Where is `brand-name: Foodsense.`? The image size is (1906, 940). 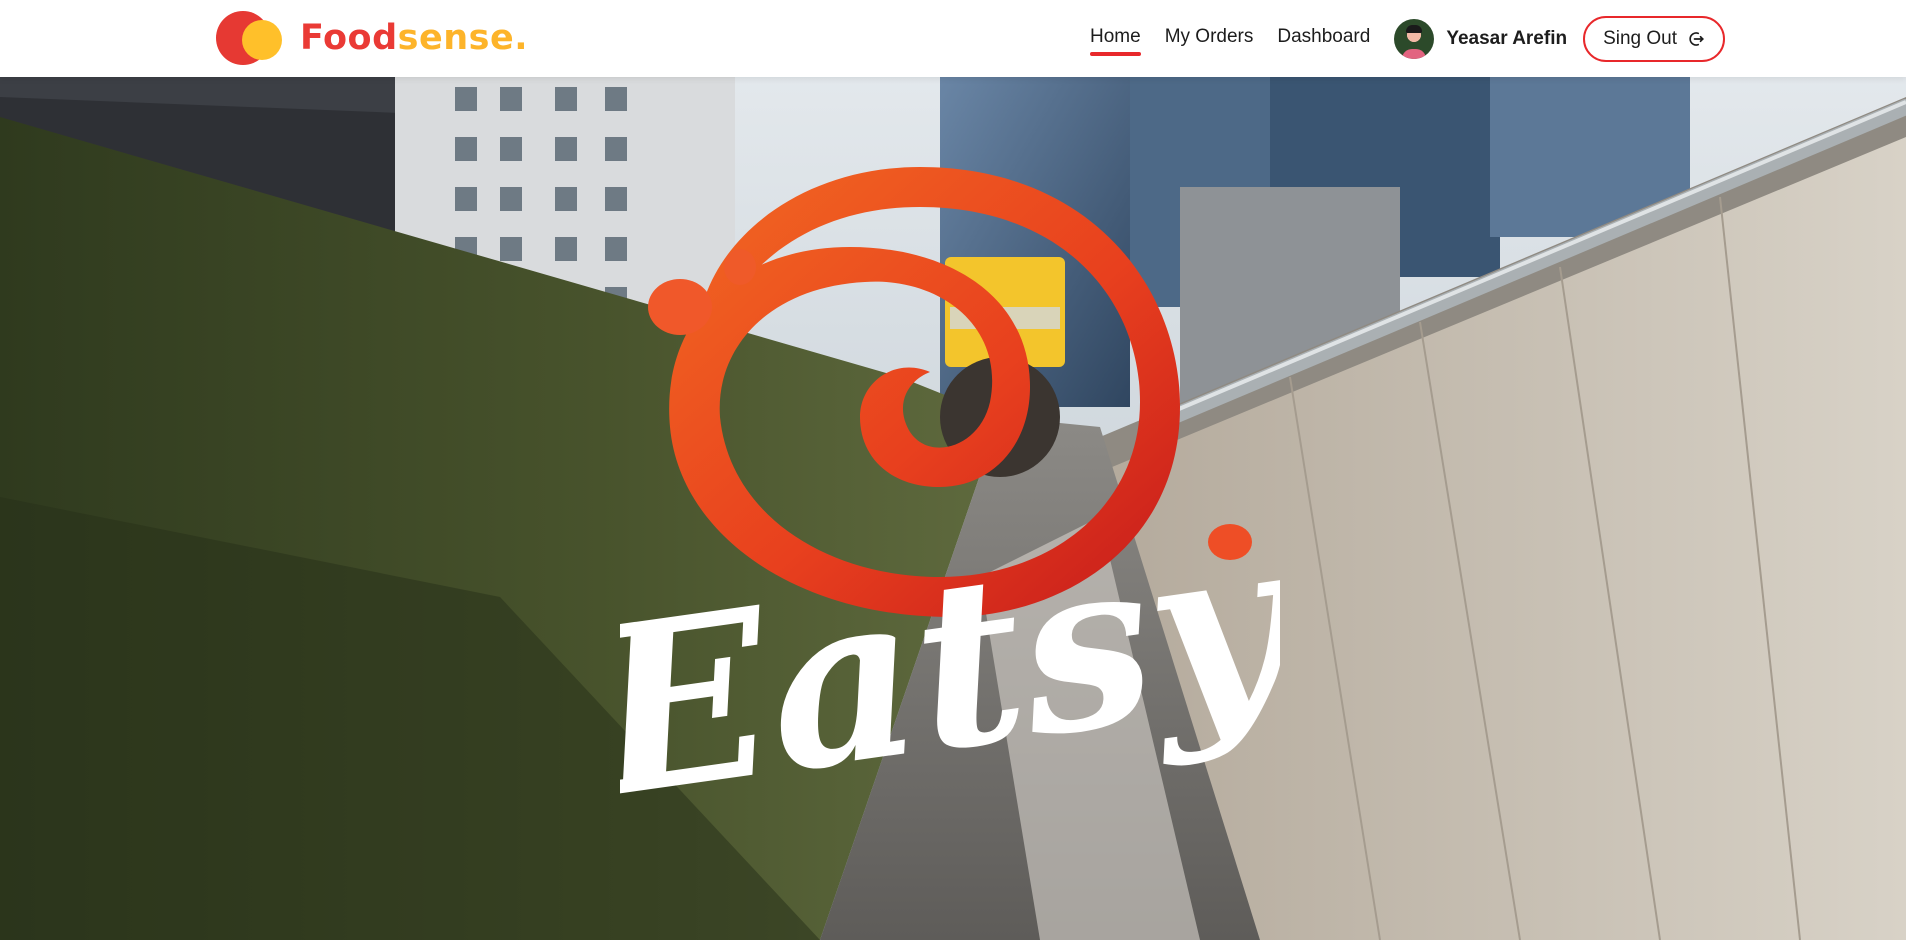 brand-name: Foodsense. is located at coordinates (414, 38).